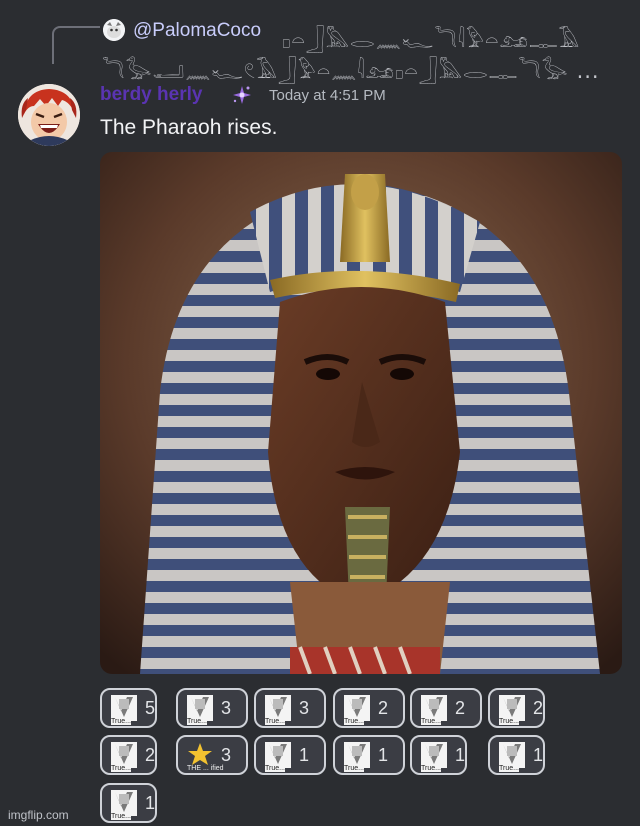 This screenshot has width=640, height=826. I want to click on reaction-3: True... 3, so click(290, 708).